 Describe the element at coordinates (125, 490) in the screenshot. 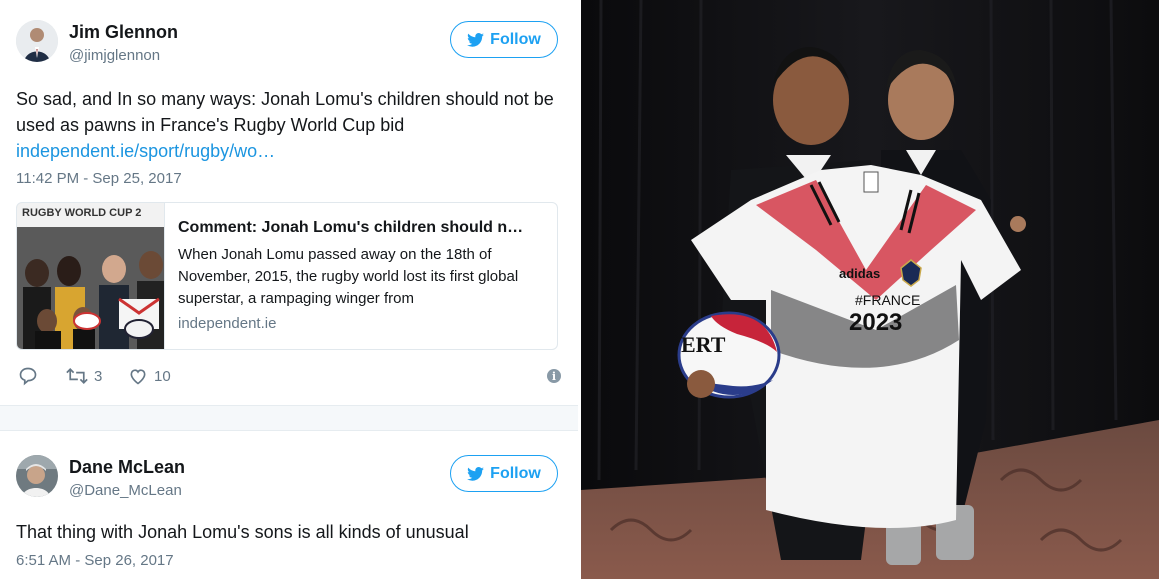

I see `author-handle: @Dane_McLean` at that location.